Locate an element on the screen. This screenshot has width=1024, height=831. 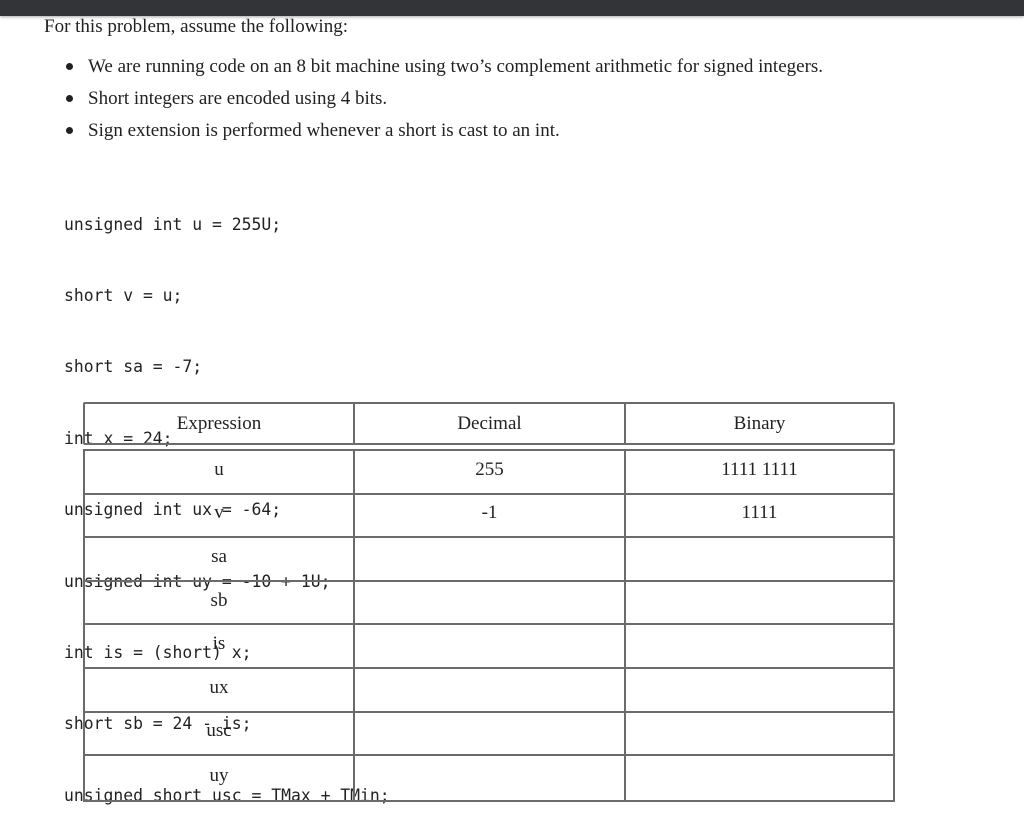
expression-cell: sb is located at coordinates (220, 602).